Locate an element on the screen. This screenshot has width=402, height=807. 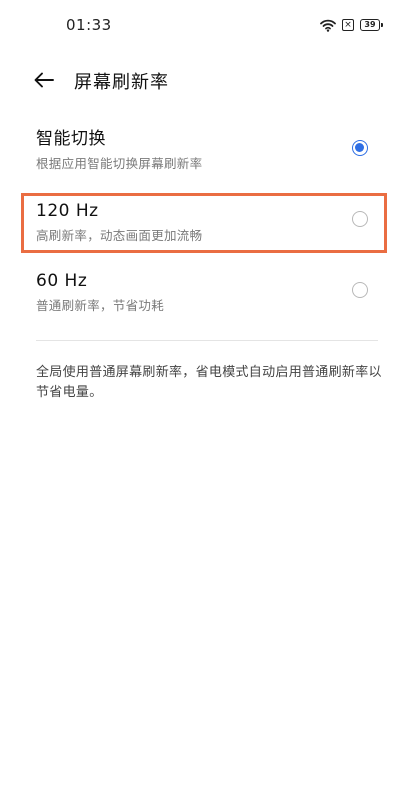
option-title: 智能切换 is located at coordinates (71, 139).